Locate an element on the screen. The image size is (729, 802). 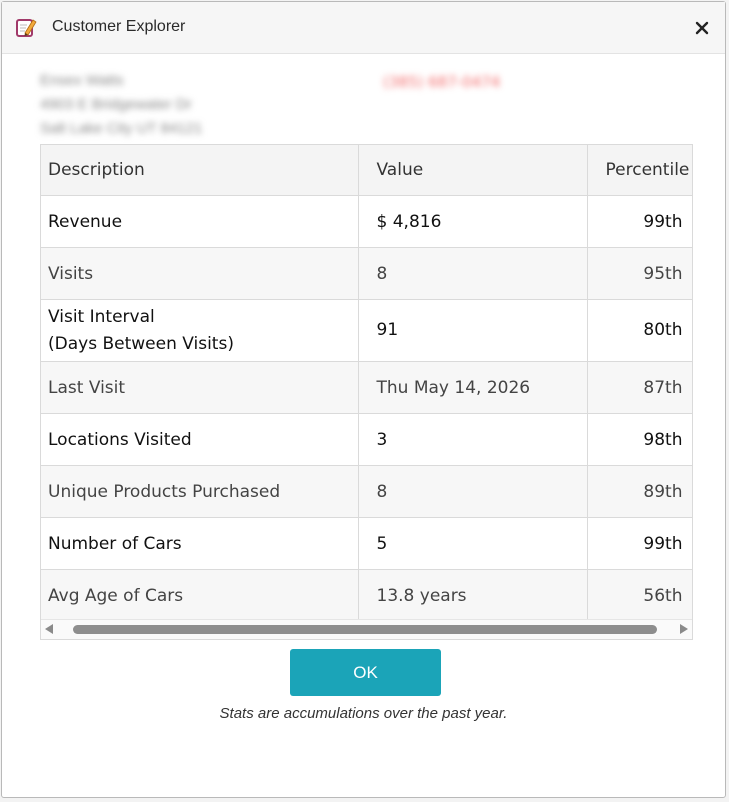
row-description-line2: (Days Between Visits) is located at coordinates (141, 343).